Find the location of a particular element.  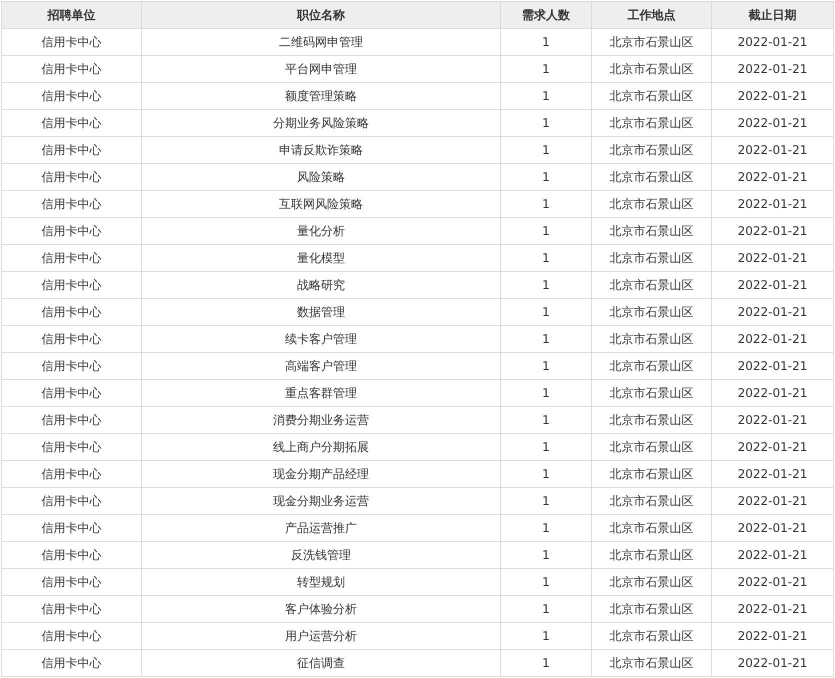

table-cell: 分期业务风险策略 is located at coordinates (321, 123).